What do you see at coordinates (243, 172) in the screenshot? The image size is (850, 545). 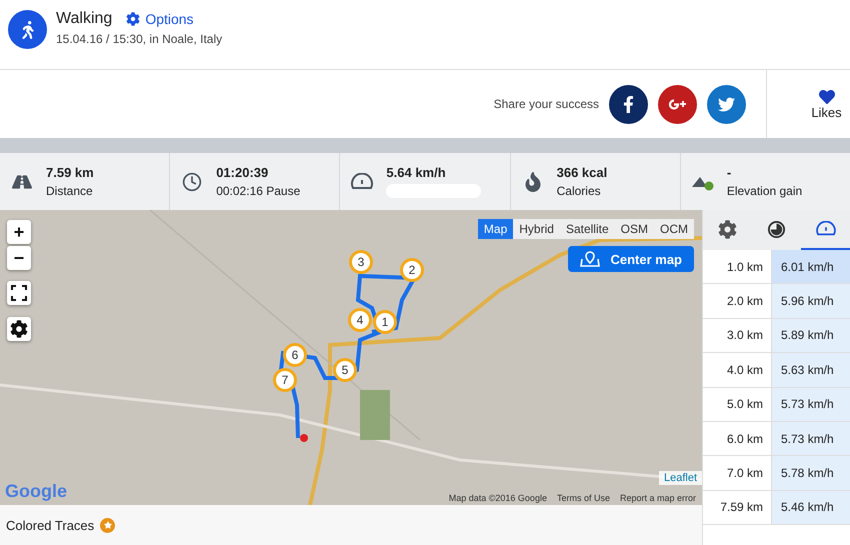 I see `stat-value: 01:20:39` at bounding box center [243, 172].